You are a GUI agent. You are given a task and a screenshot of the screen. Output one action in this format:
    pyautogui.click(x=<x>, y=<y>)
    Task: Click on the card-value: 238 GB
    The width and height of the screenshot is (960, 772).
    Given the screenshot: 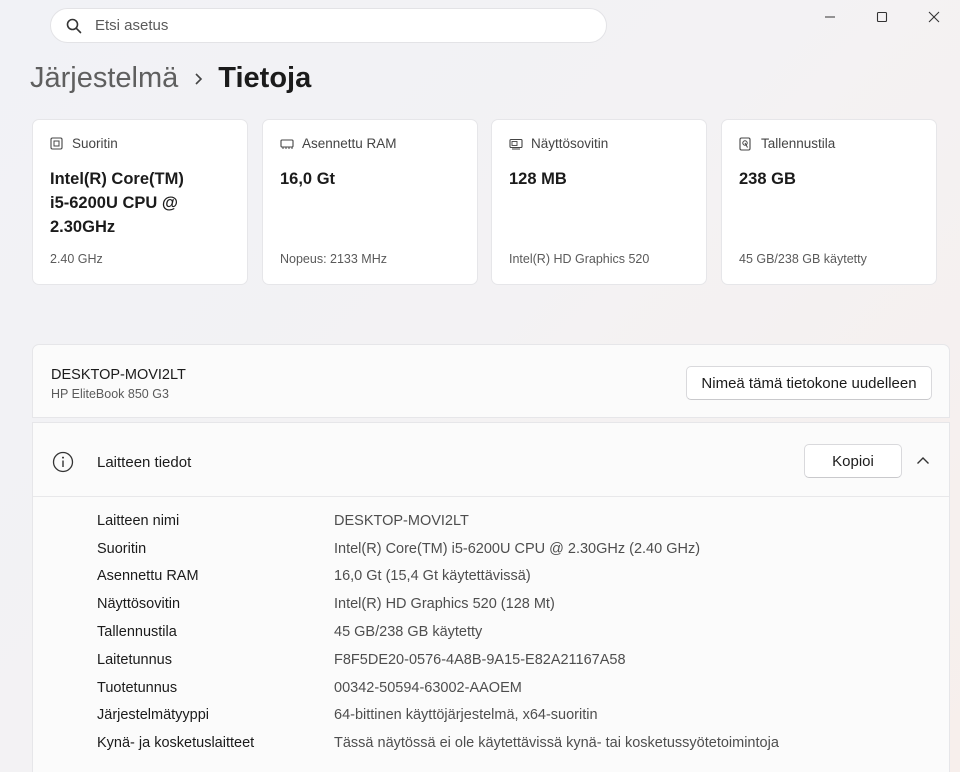 What is the action you would take?
    pyautogui.click(x=767, y=179)
    